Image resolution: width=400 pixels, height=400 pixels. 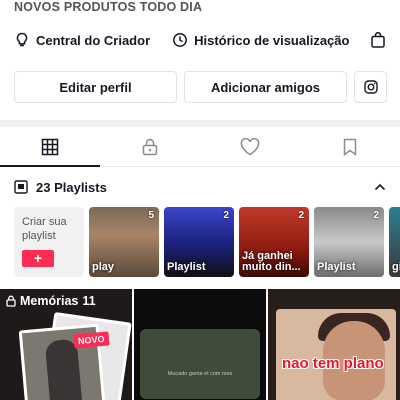 What do you see at coordinates (44, 229) in the screenshot?
I see `create-playlist-label: Criar sua playlist` at bounding box center [44, 229].